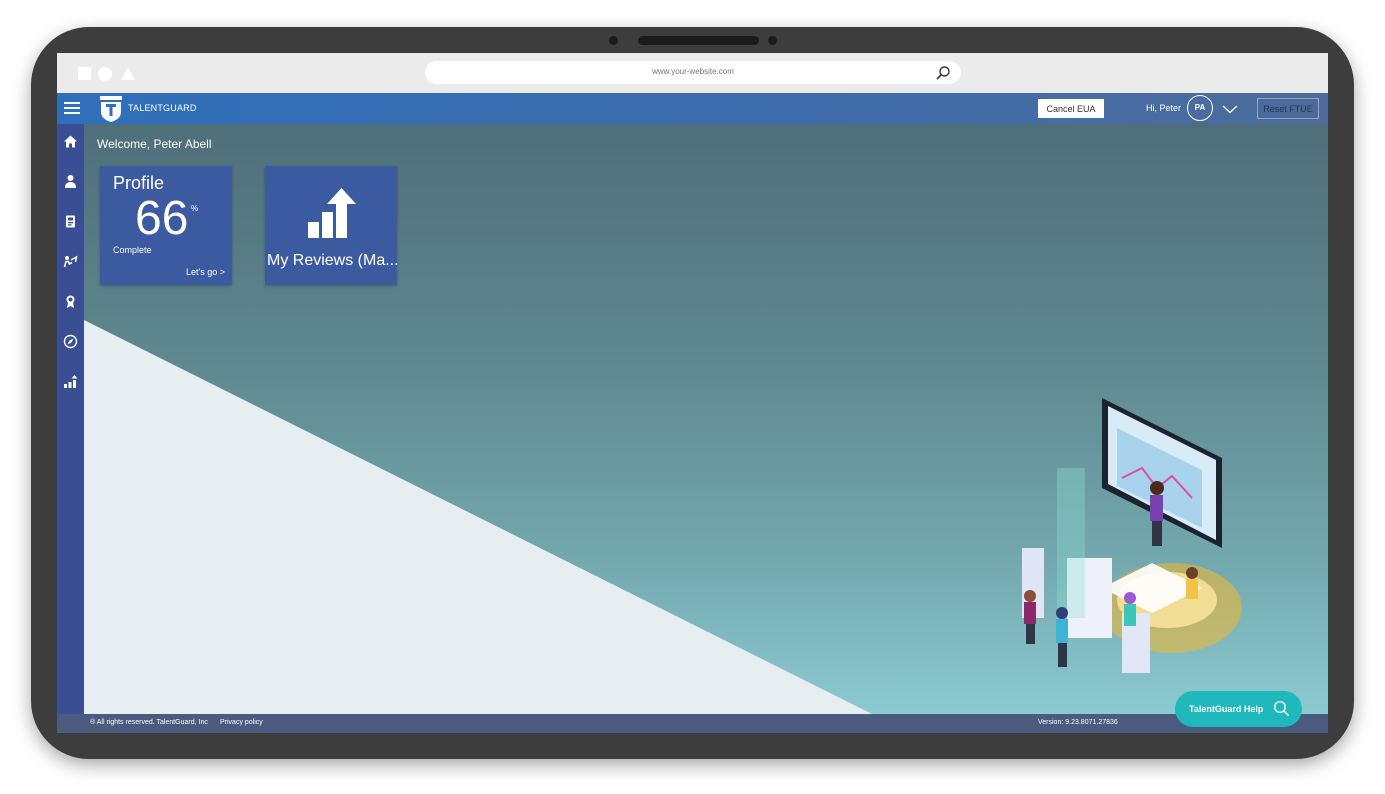 This screenshot has height=794, width=1385. Describe the element at coordinates (162, 218) in the screenshot. I see `profile-completion-percent: 66` at that location.